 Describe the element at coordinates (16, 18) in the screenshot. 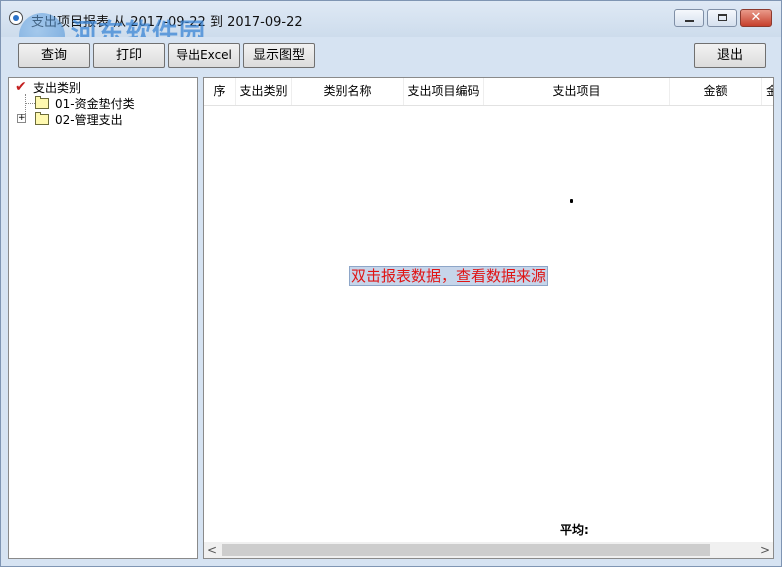

I see `app-icon` at that location.